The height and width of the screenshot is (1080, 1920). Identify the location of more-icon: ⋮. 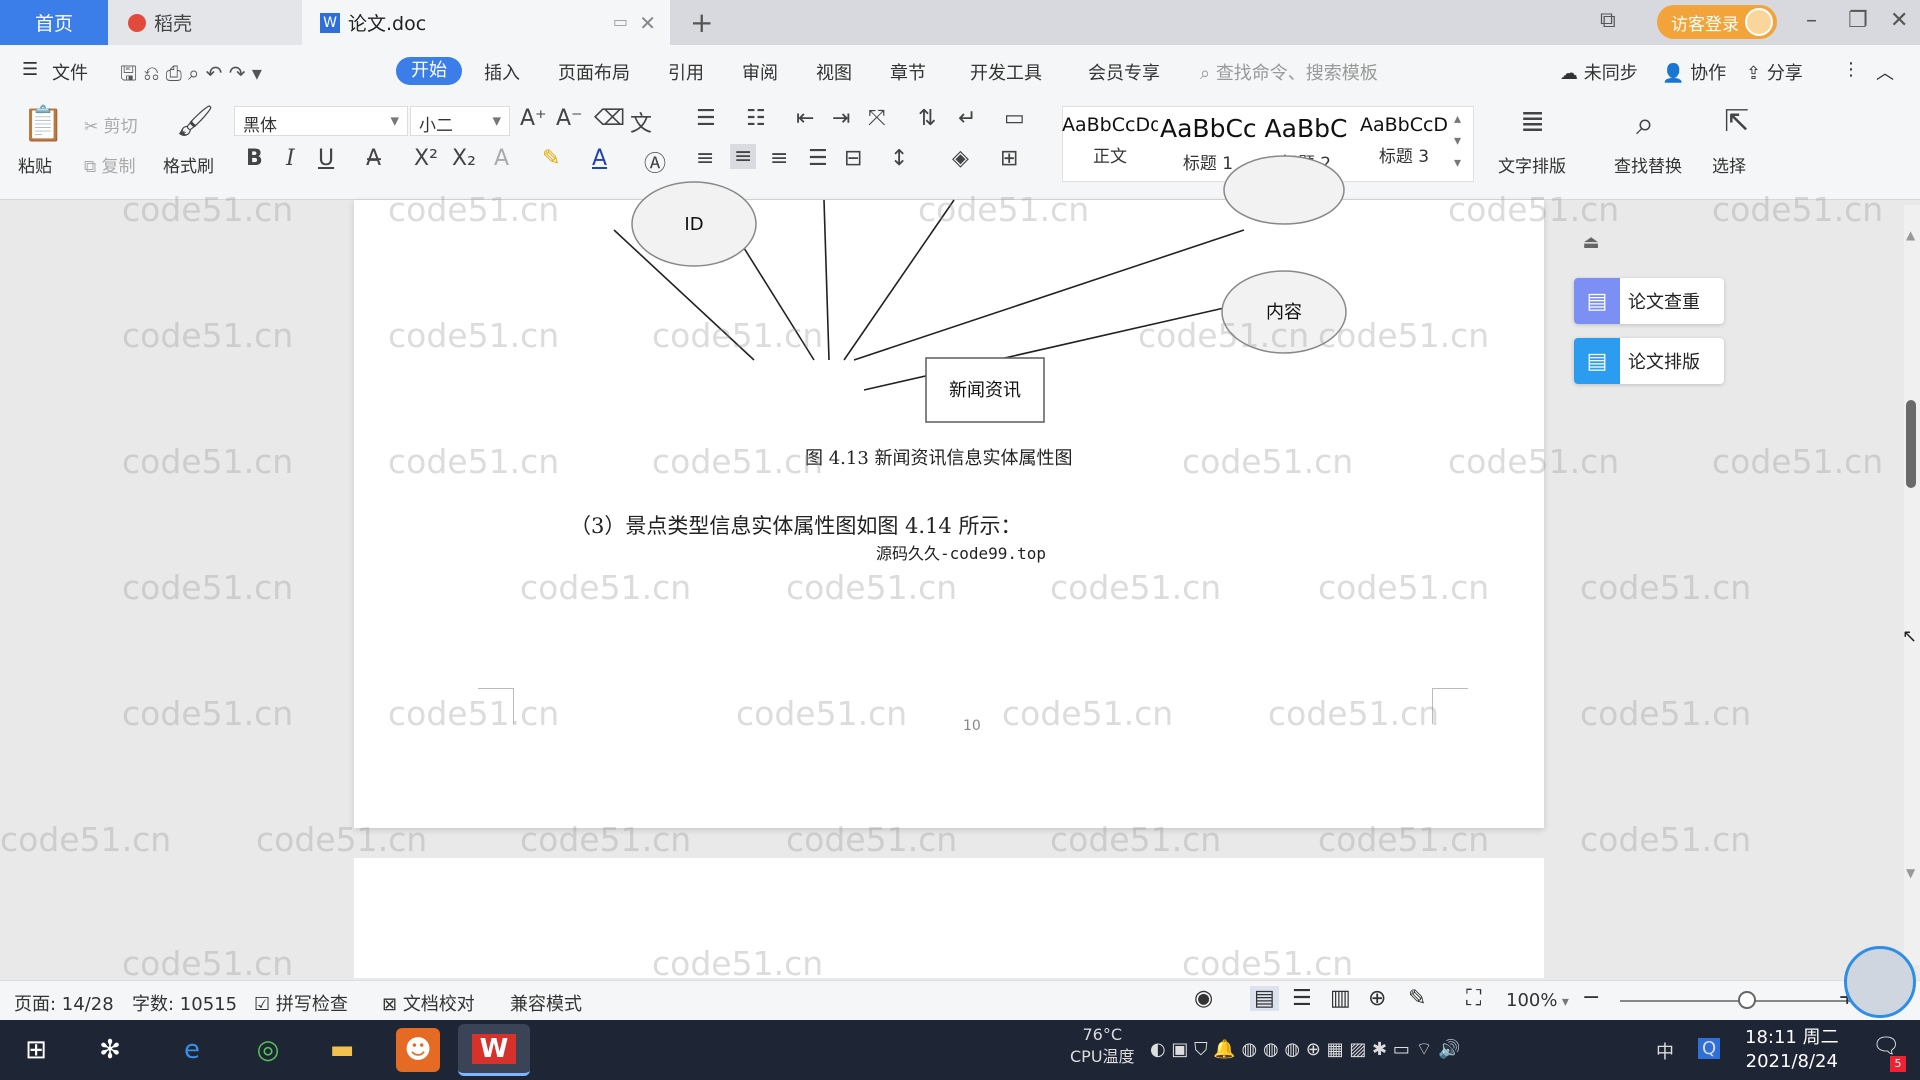
(1851, 69).